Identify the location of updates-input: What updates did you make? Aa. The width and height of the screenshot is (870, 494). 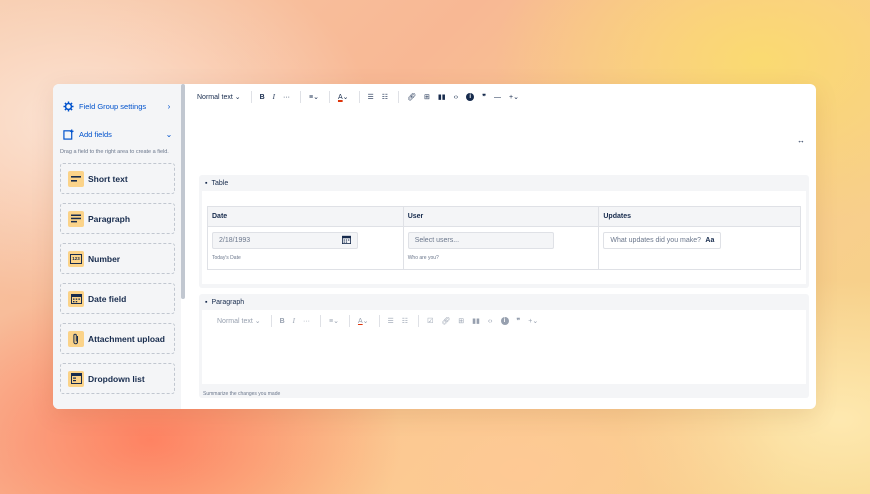
(662, 240).